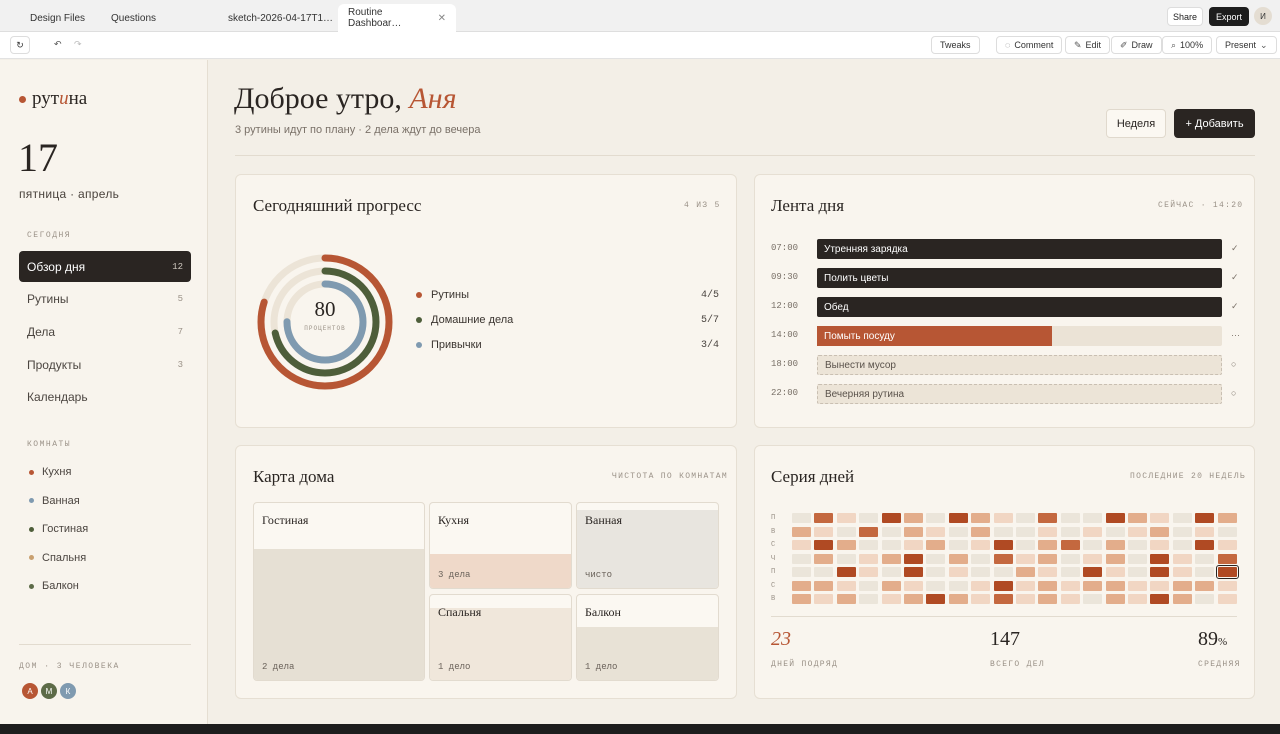 The width and height of the screenshot is (1280, 734). What do you see at coordinates (54, 501) in the screenshot?
I see `sidebar-room-item: Ванная` at bounding box center [54, 501].